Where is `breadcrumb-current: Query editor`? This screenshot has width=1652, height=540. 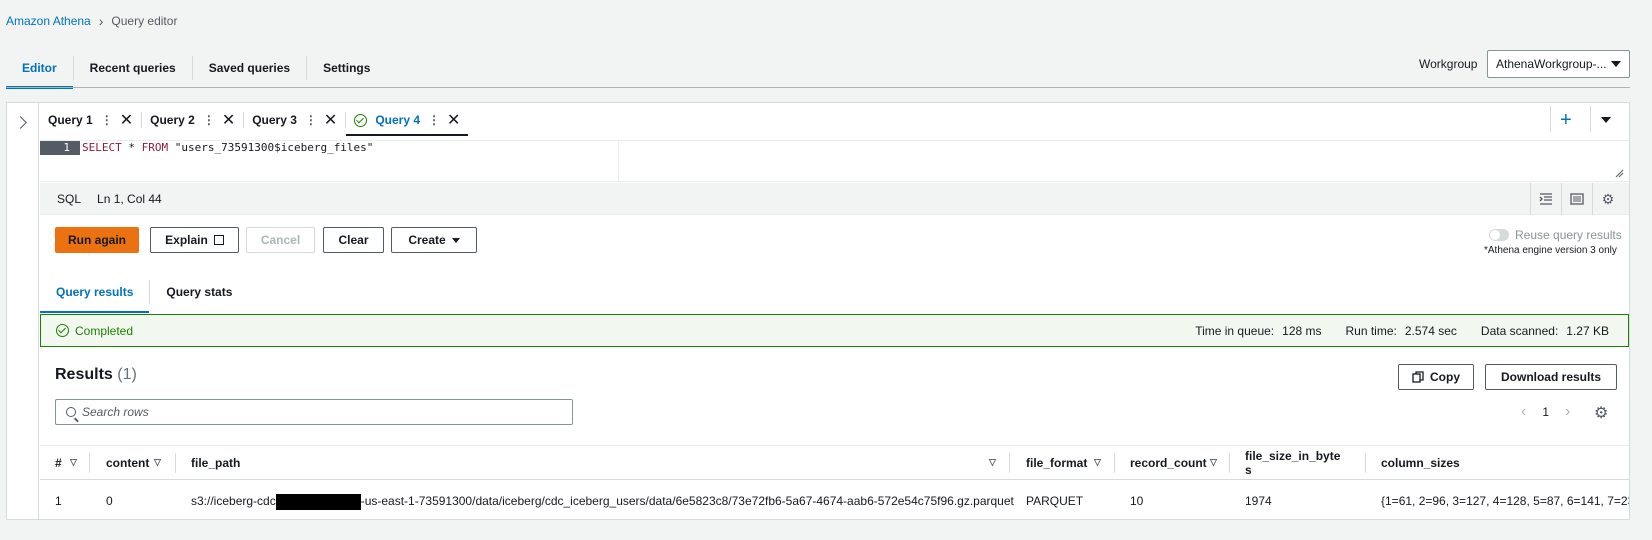
breadcrumb-current: Query editor is located at coordinates (144, 21).